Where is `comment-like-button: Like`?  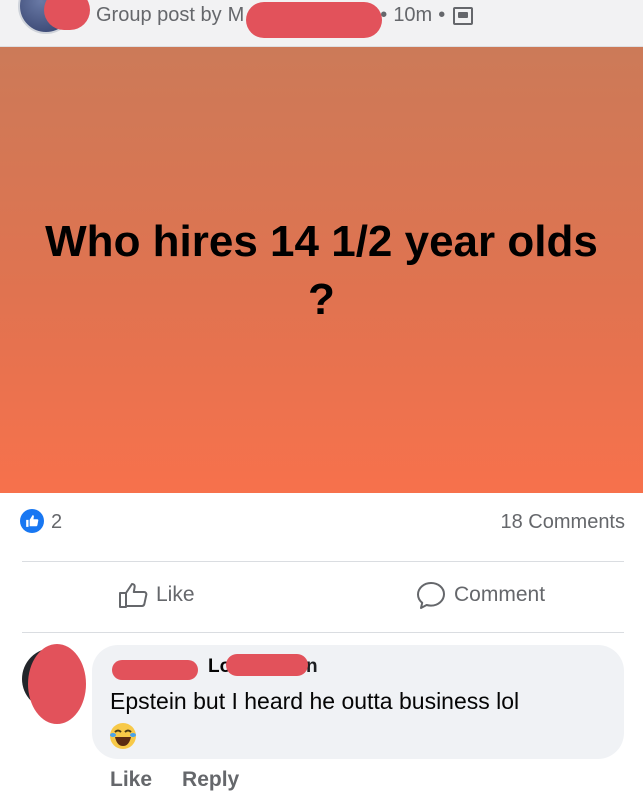 comment-like-button: Like is located at coordinates (131, 780).